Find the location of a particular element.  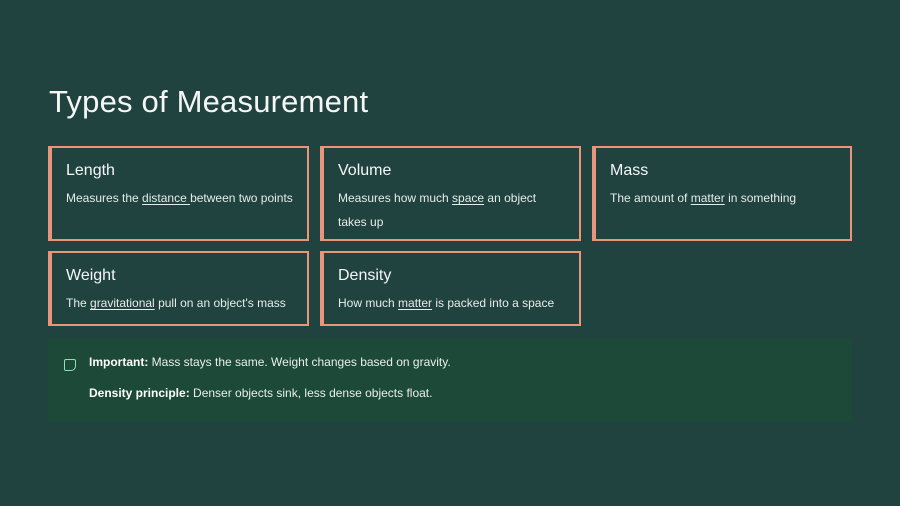

card-description: Measures the distance between two points is located at coordinates (180, 198).